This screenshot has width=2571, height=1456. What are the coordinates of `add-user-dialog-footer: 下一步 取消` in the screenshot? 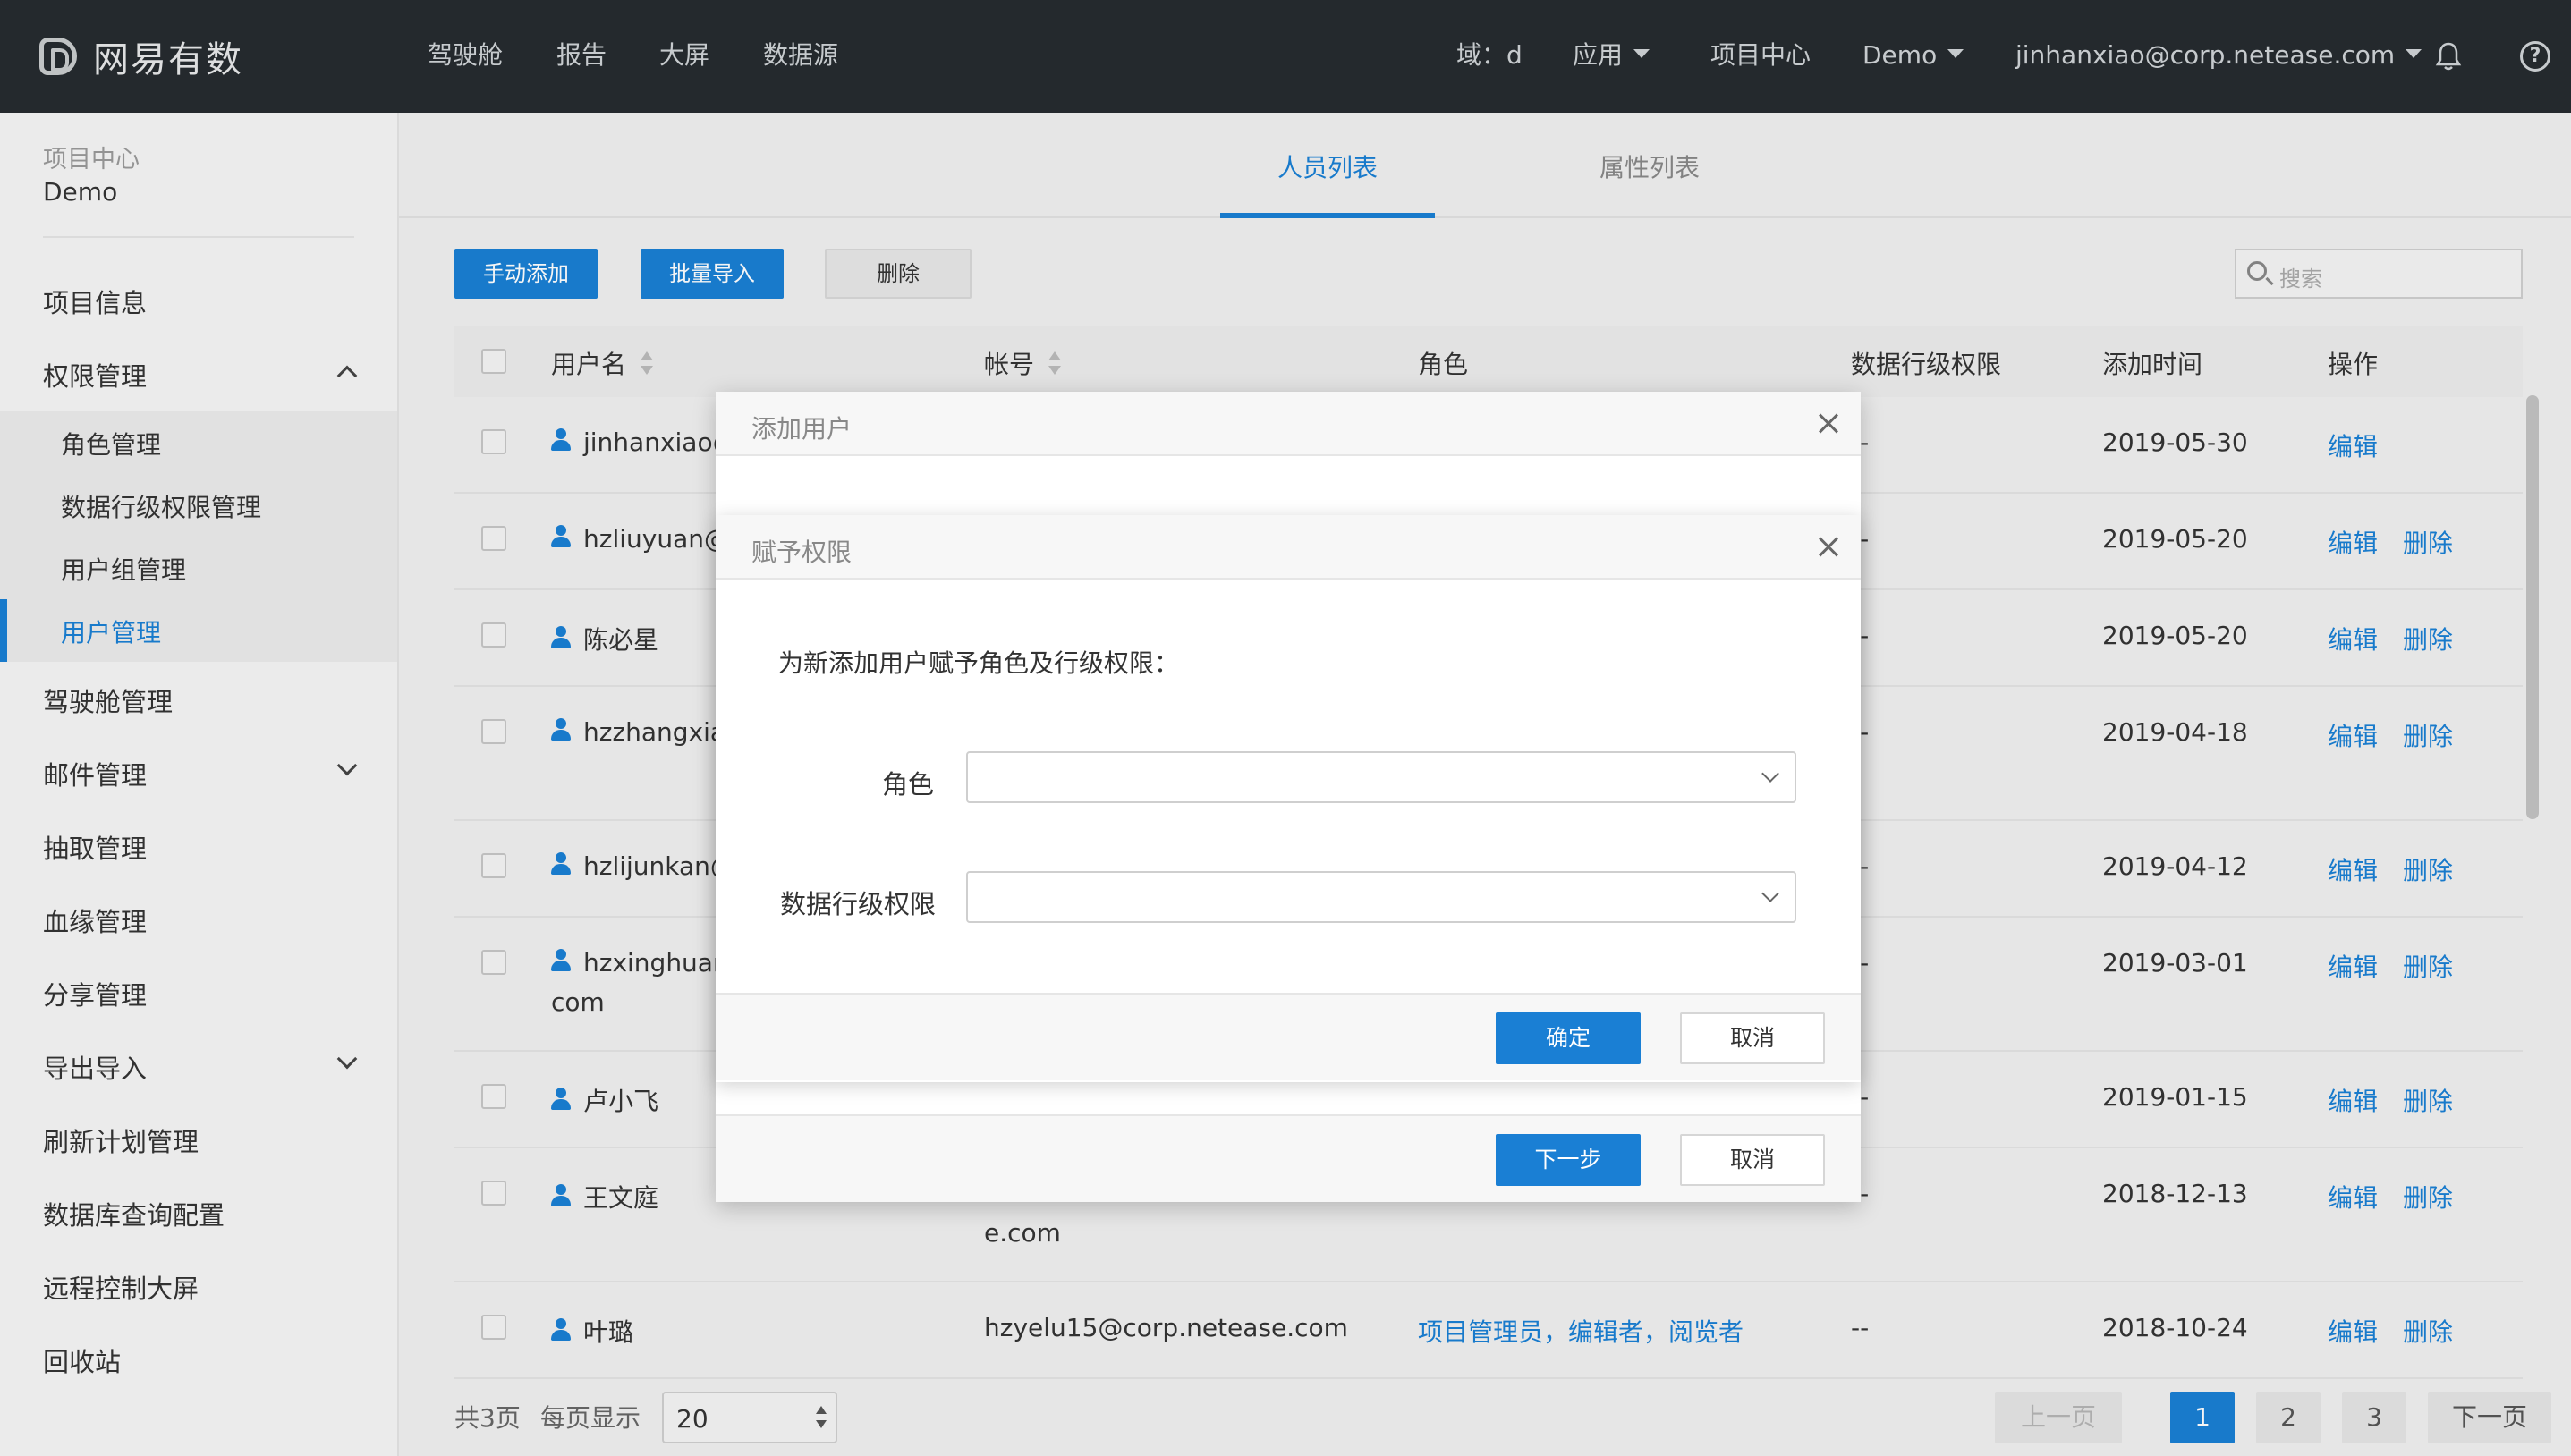 It's located at (1288, 1158).